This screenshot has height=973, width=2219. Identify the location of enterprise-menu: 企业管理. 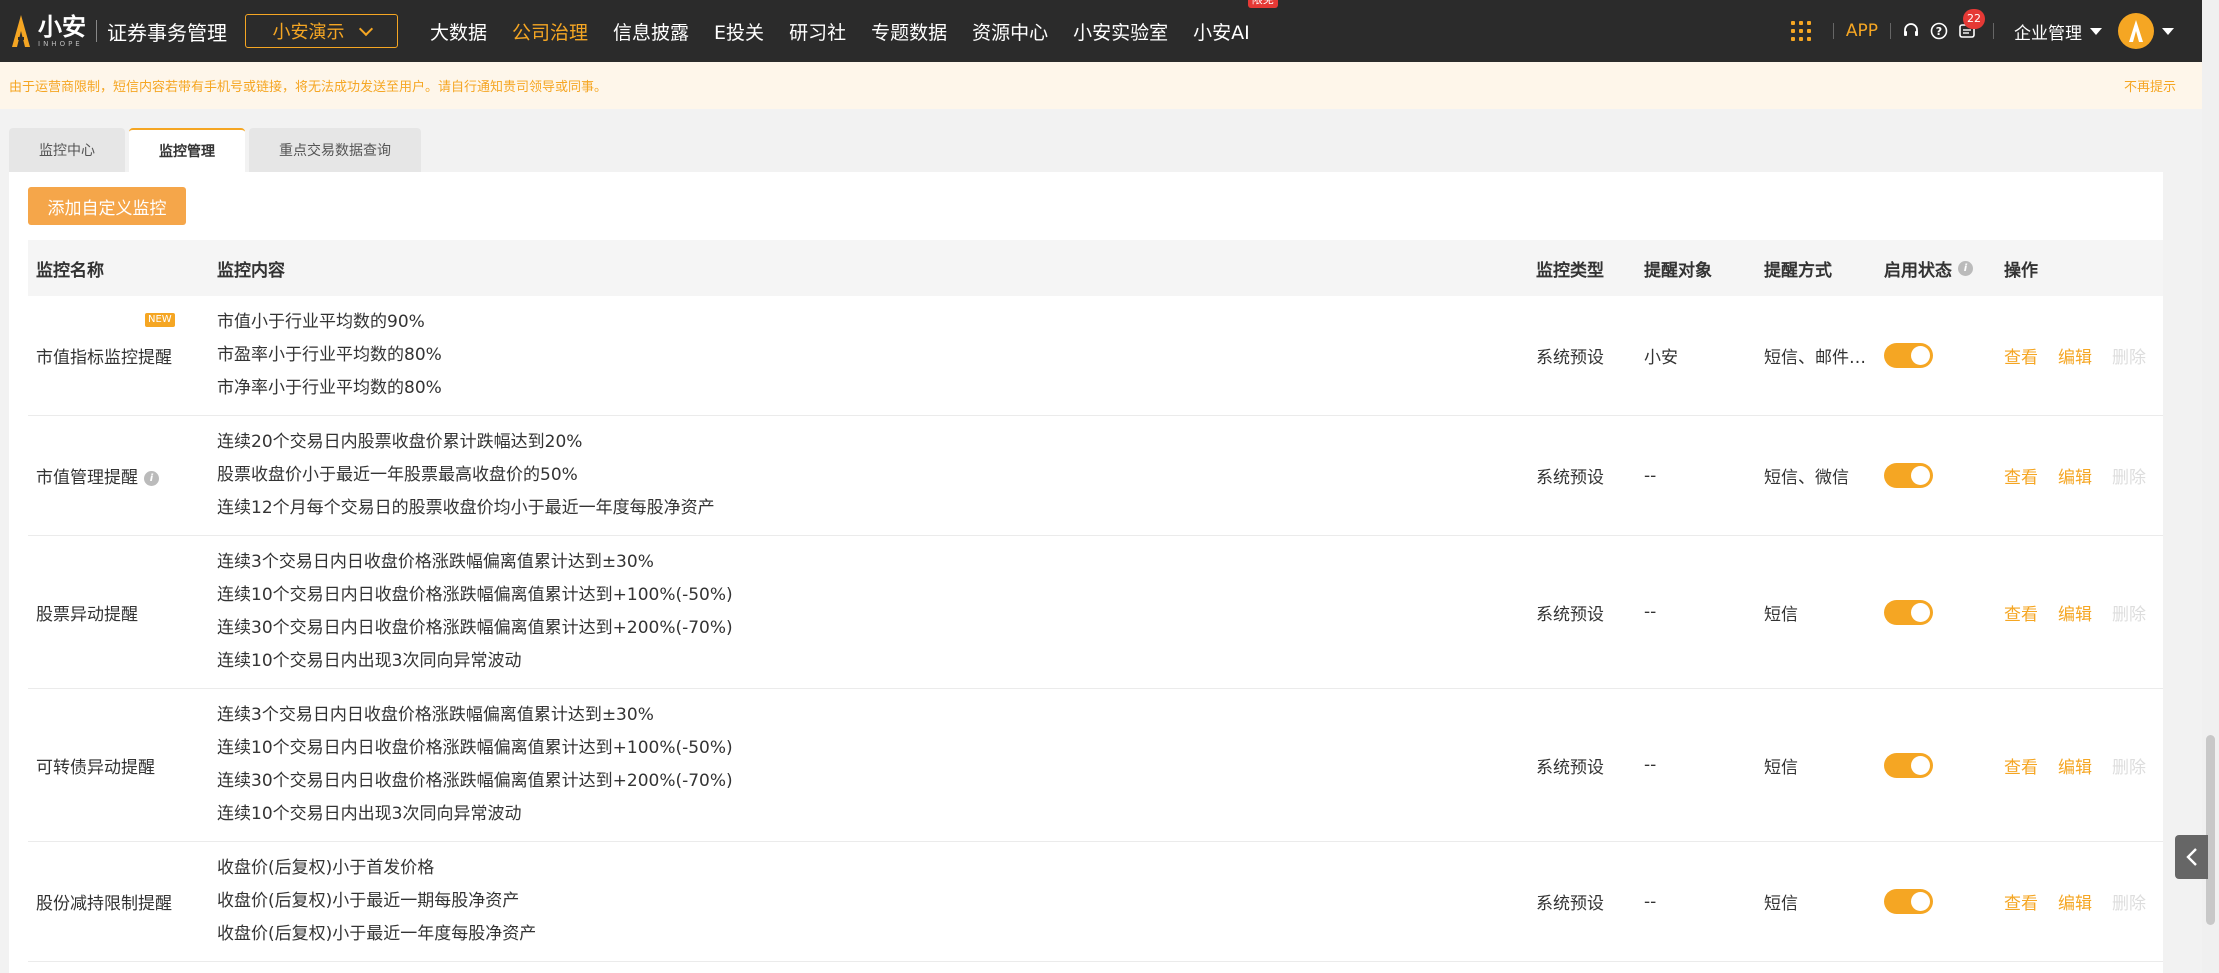
(2058, 31).